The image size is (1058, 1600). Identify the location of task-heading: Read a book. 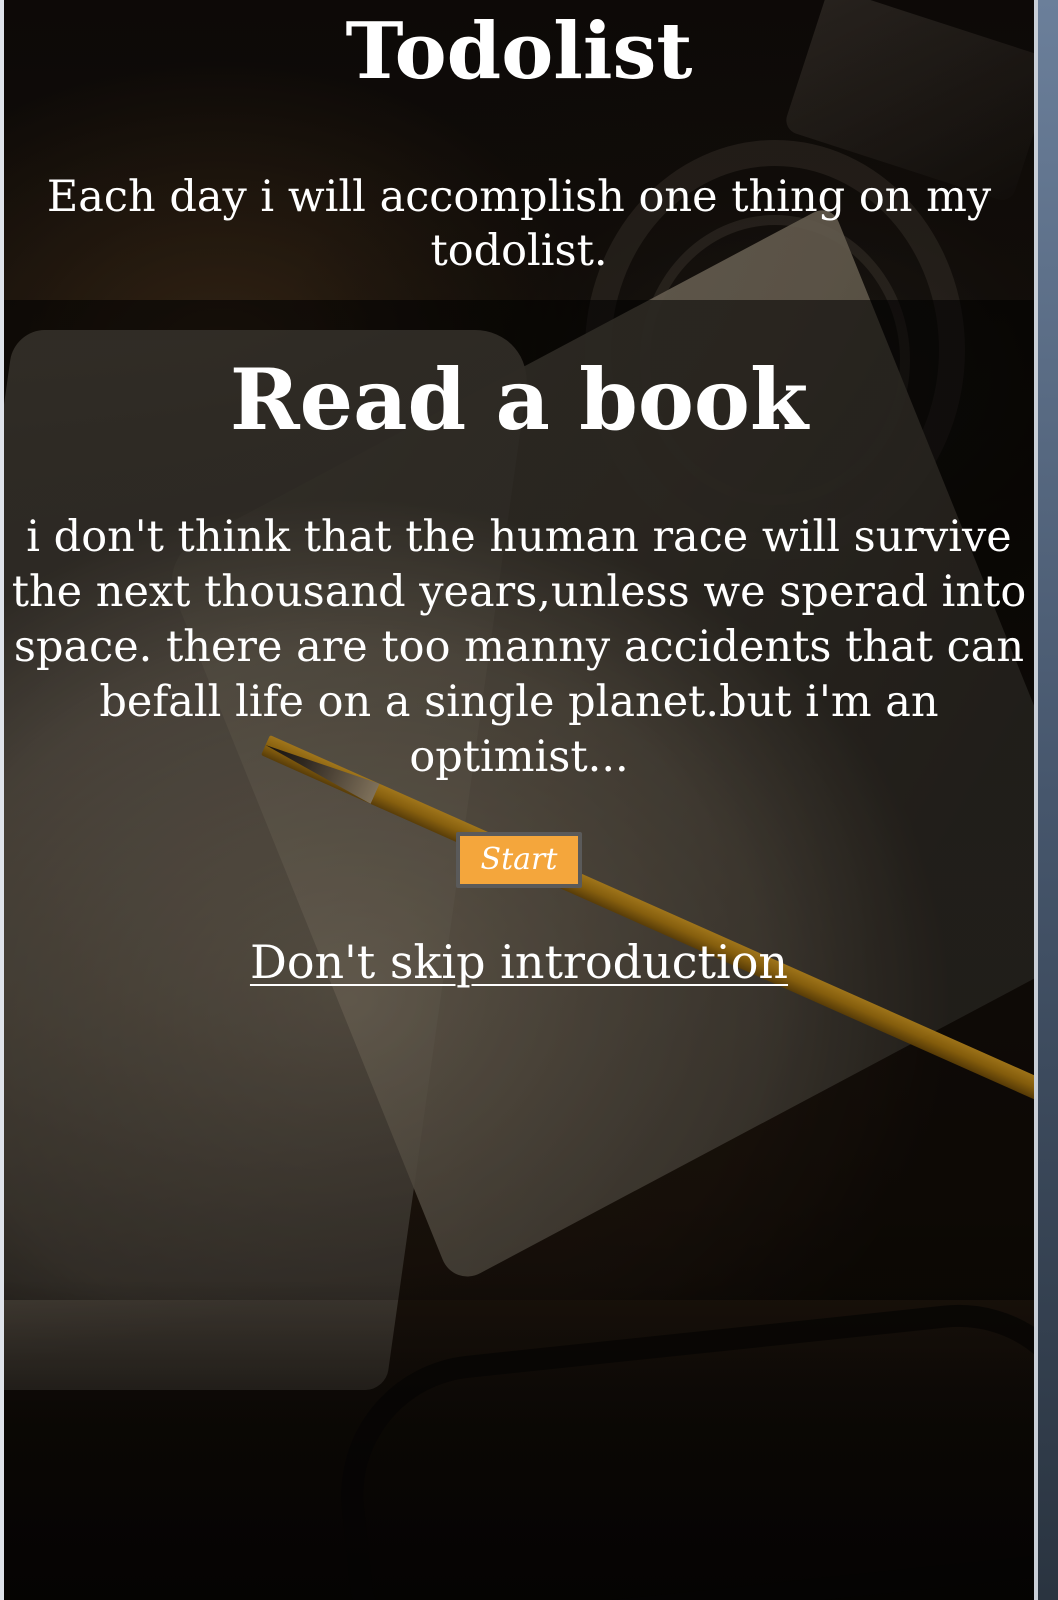
(519, 399).